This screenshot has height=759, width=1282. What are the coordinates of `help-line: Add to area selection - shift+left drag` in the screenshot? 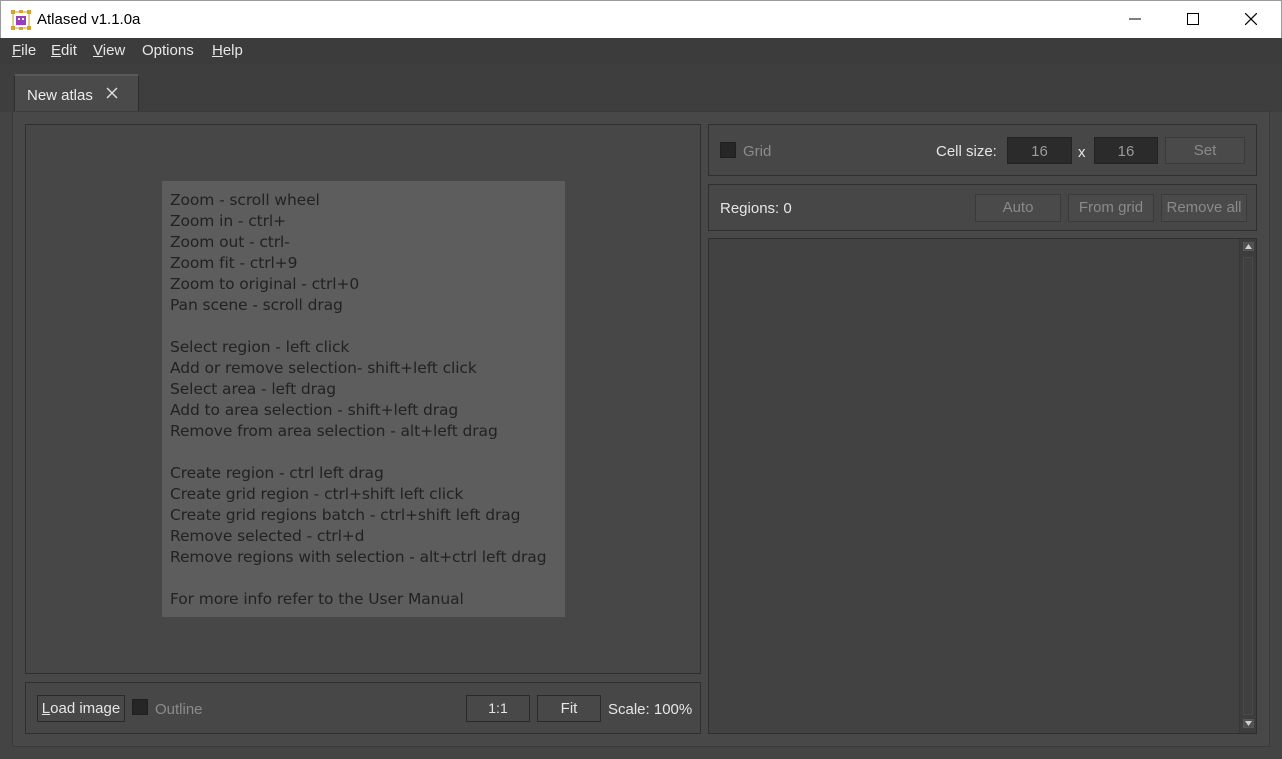 It's located at (314, 410).